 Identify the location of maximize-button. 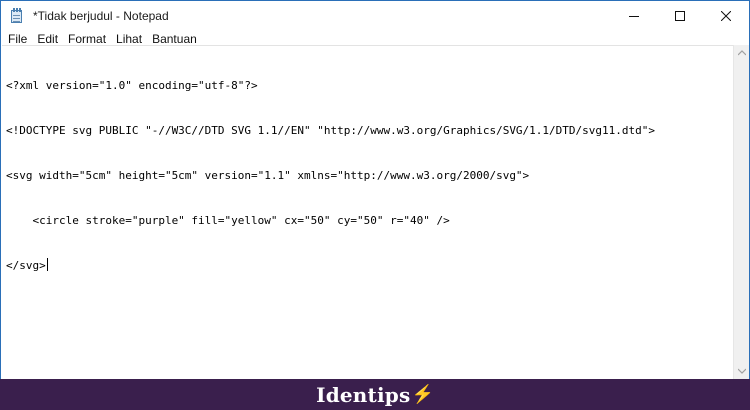
(680, 16).